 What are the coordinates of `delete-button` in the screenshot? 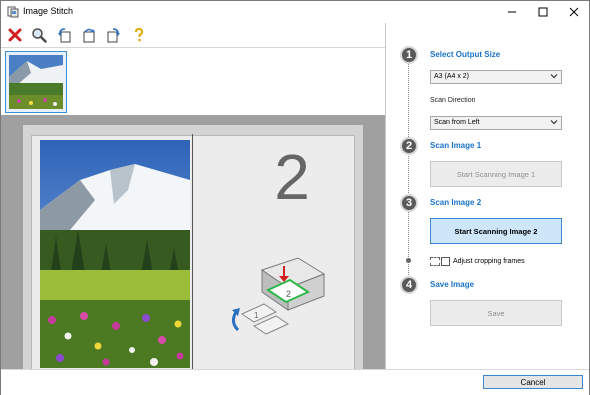 It's located at (15, 35).